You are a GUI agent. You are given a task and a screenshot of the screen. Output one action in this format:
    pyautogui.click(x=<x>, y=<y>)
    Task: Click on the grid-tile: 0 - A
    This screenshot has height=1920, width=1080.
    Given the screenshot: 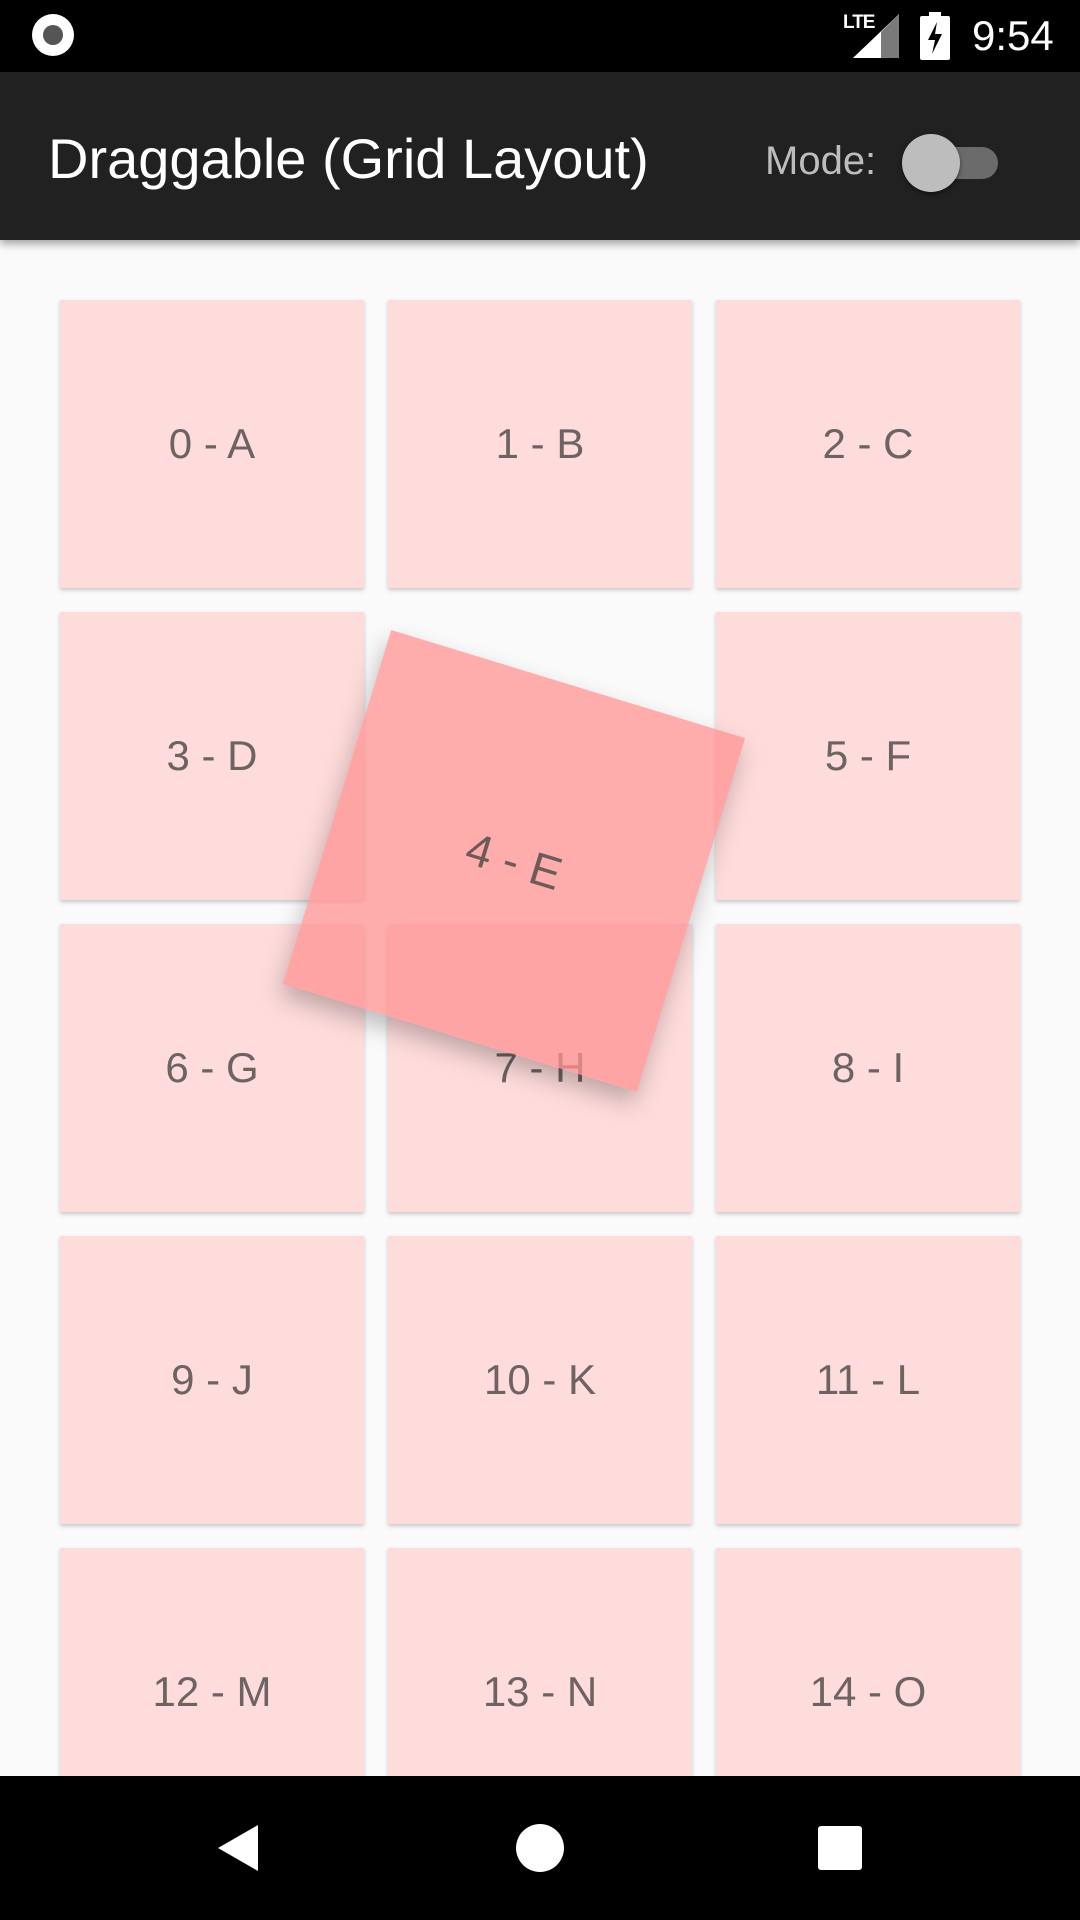 What is the action you would take?
    pyautogui.click(x=212, y=444)
    